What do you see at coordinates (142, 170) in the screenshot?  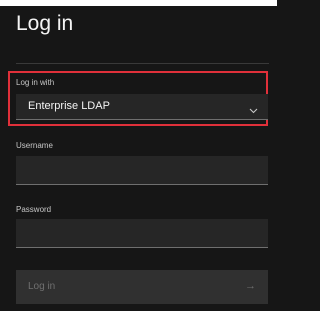 I see `username-input` at bounding box center [142, 170].